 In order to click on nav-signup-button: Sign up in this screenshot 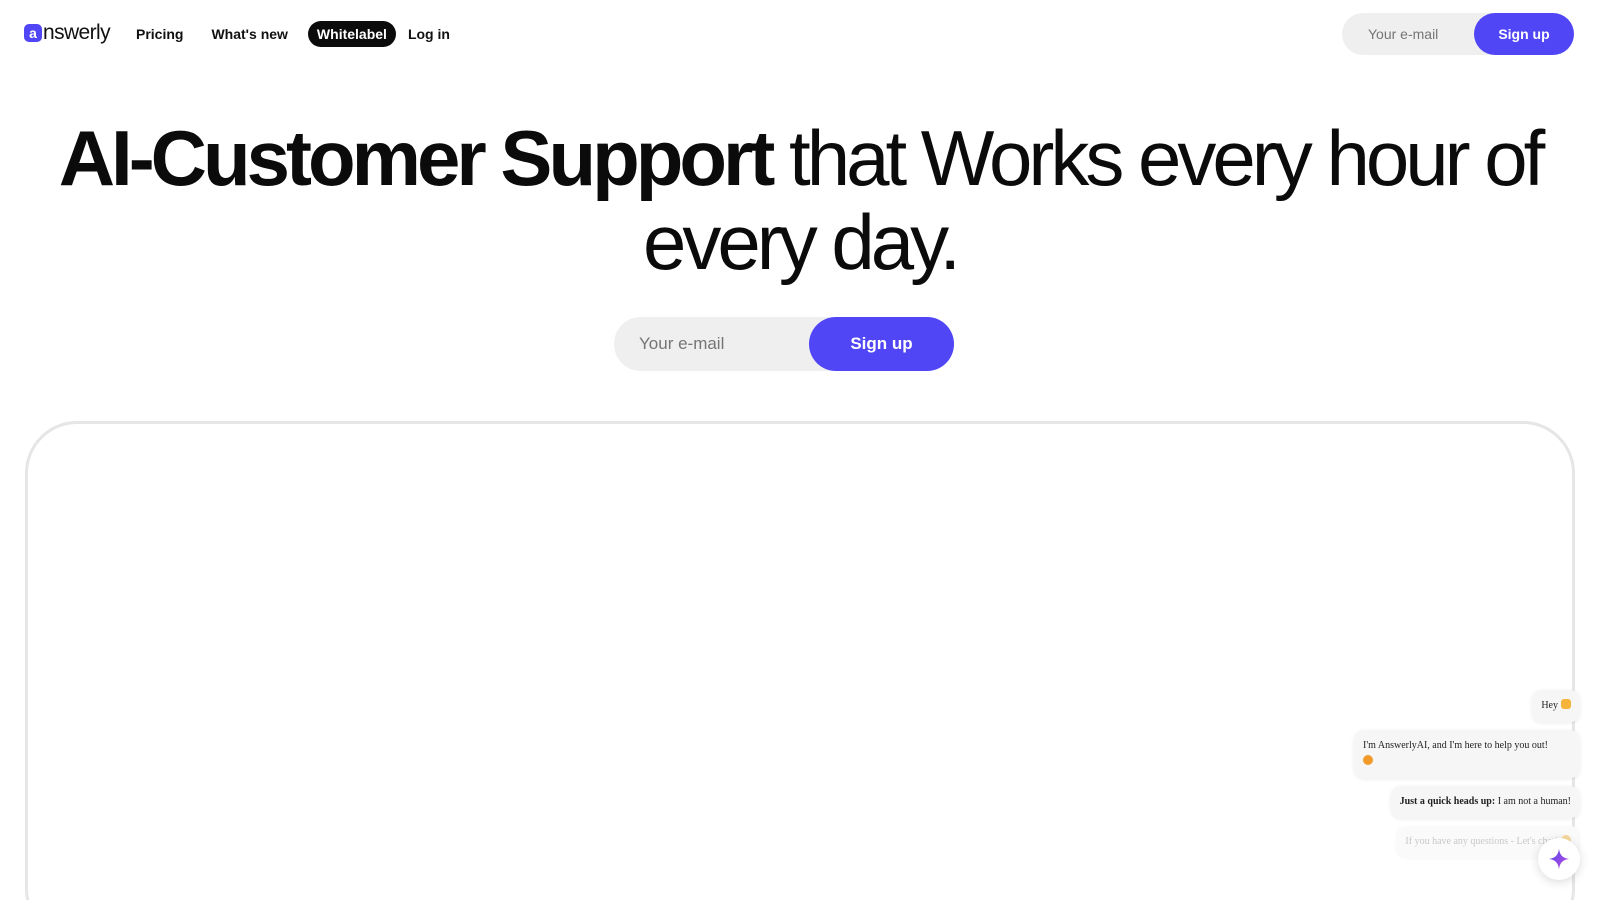, I will do `click(1524, 34)`.